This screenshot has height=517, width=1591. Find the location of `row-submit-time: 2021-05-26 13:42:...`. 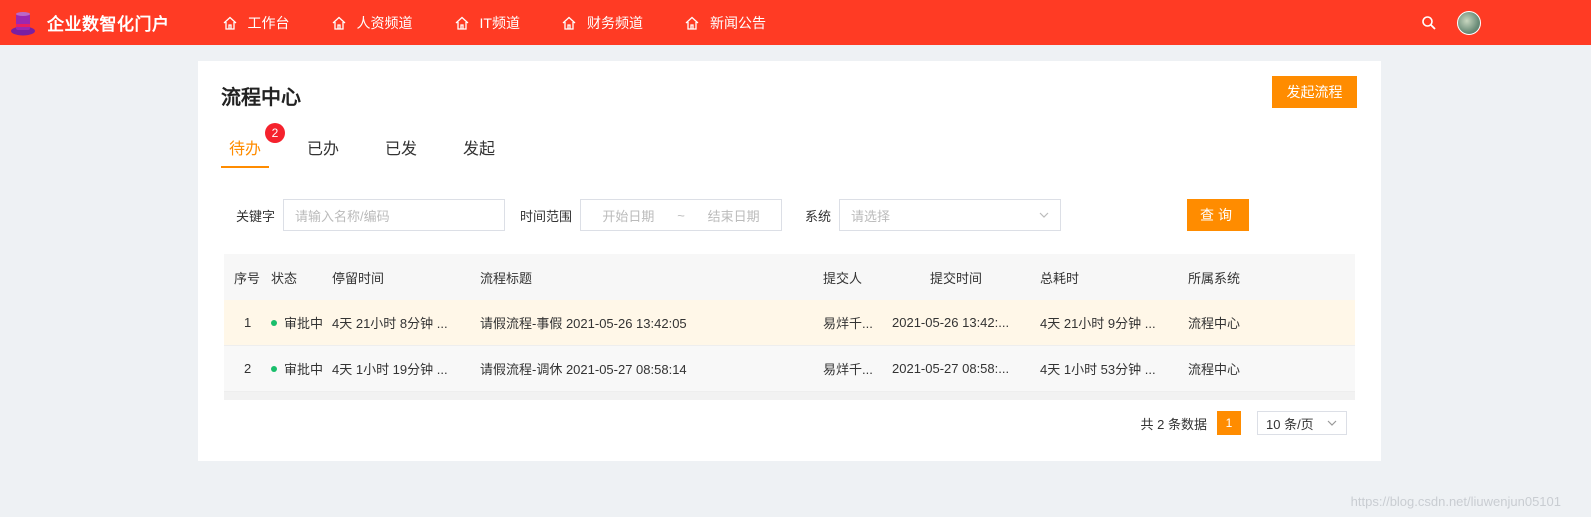

row-submit-time: 2021-05-26 13:42:... is located at coordinates (951, 322).